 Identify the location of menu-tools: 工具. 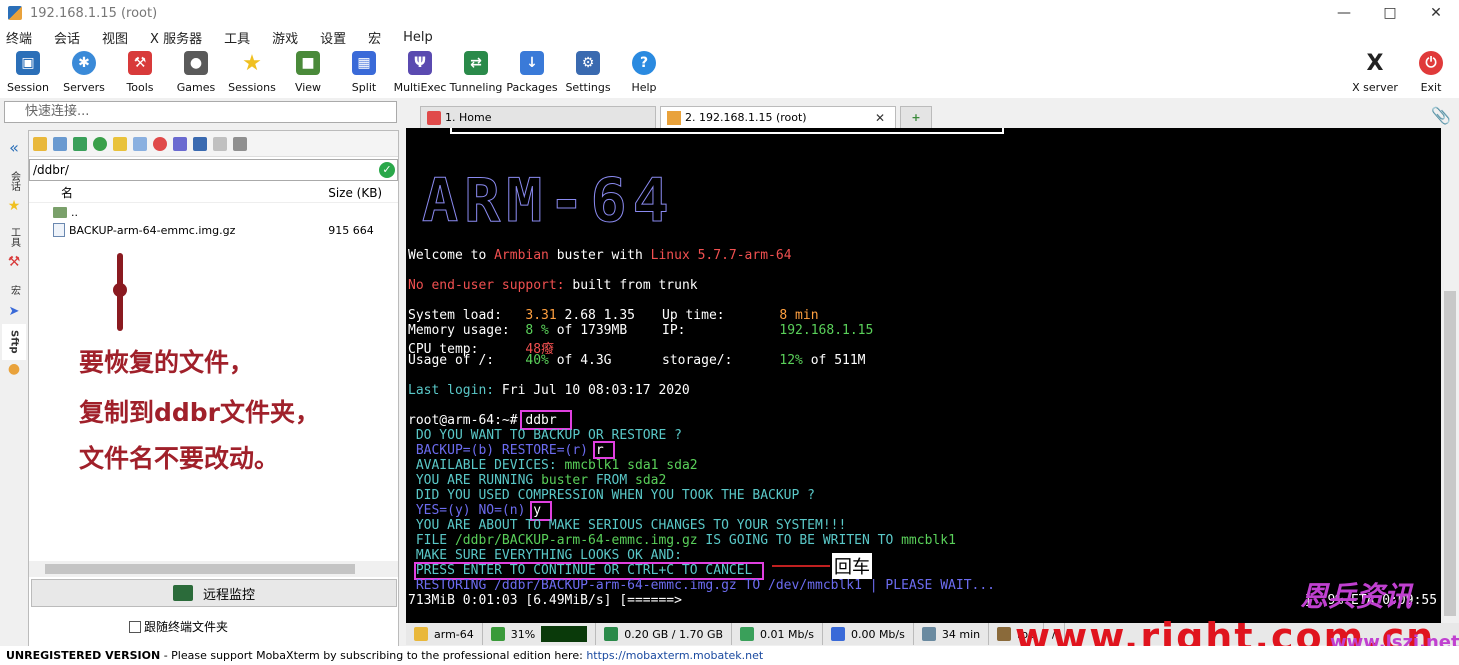
(237, 37).